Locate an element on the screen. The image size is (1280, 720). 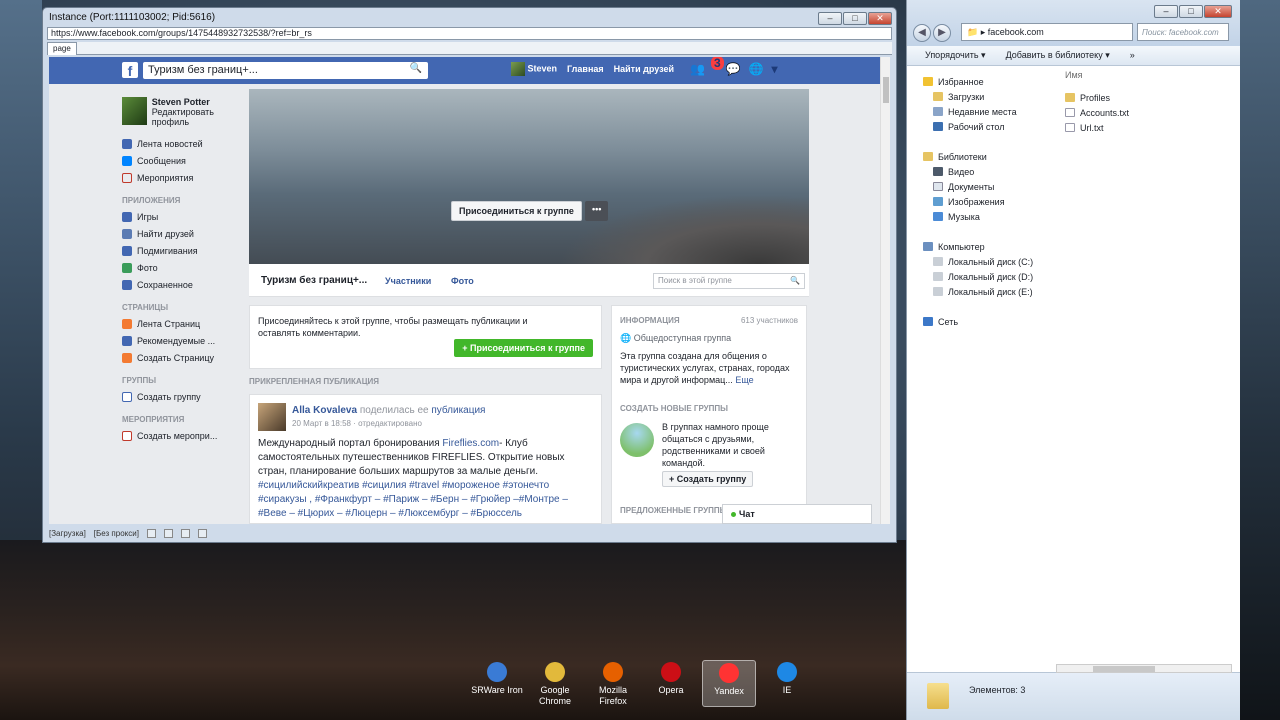
sidebar-item-pages-feed: Лента Страниц is located at coordinates (182, 323).